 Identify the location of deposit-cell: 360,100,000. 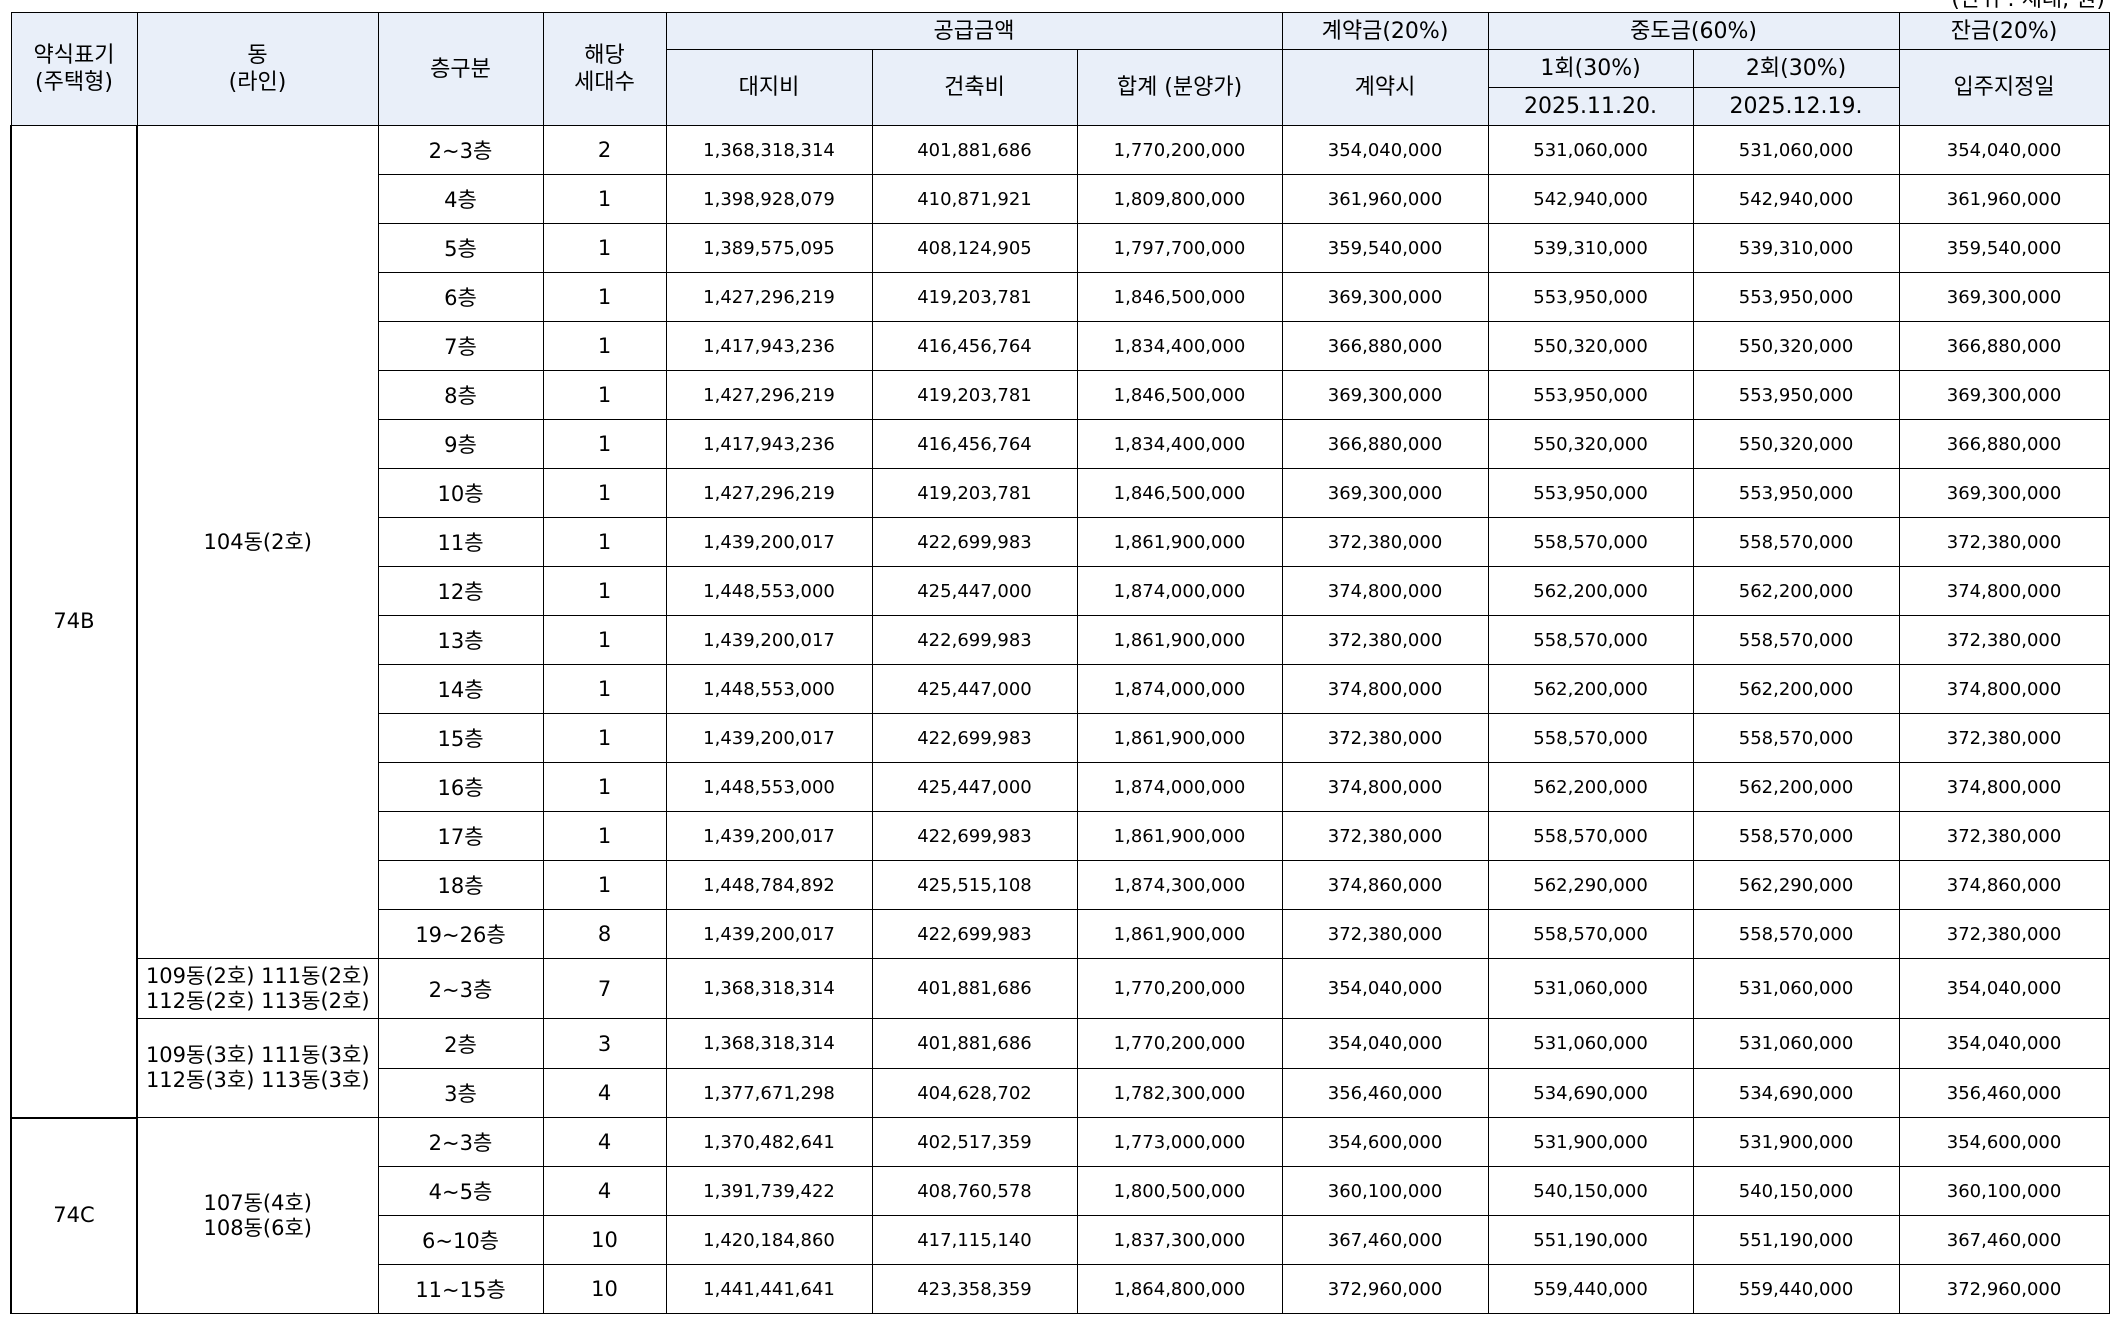
(1385, 1191).